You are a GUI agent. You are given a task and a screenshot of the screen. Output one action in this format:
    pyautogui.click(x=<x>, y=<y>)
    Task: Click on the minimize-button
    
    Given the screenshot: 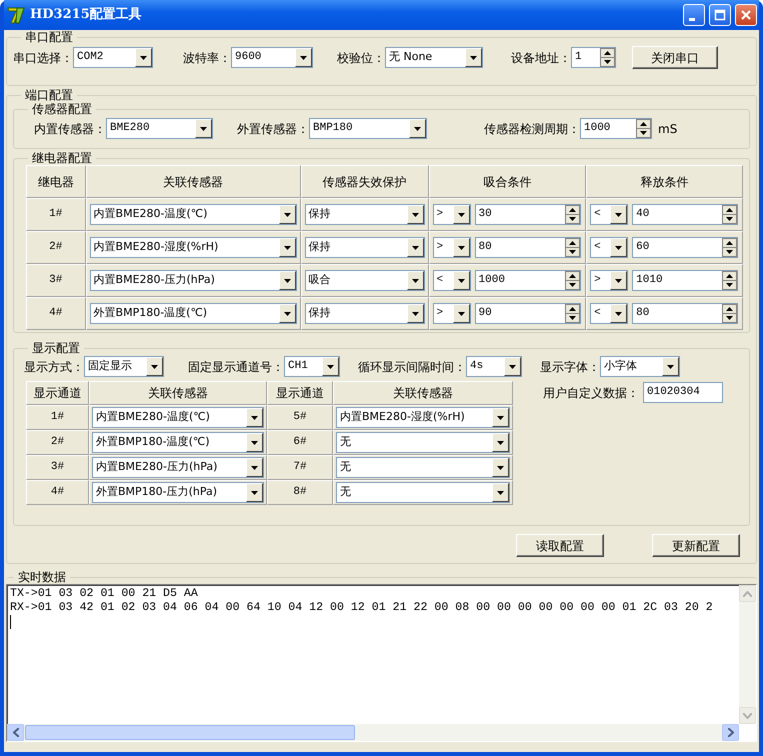 What is the action you would take?
    pyautogui.click(x=694, y=15)
    